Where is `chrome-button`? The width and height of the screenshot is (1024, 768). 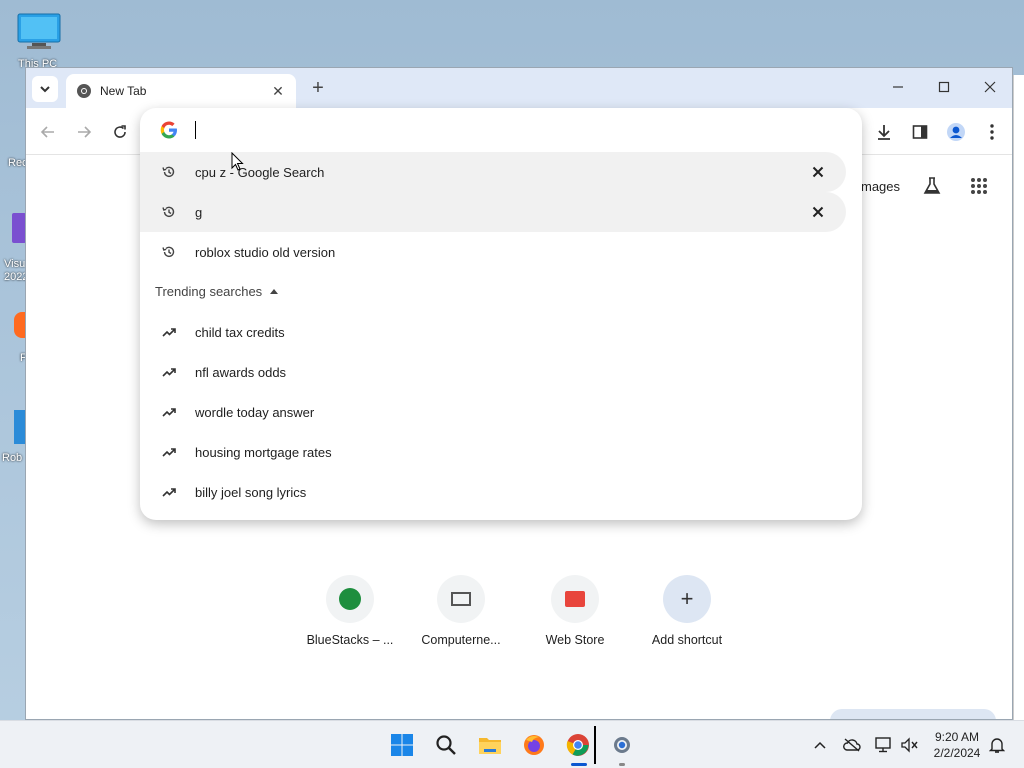
chrome-button is located at coordinates (578, 745).